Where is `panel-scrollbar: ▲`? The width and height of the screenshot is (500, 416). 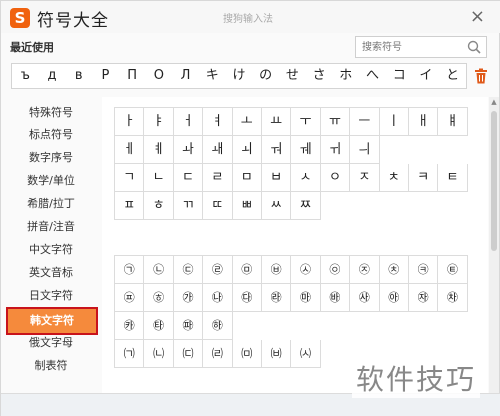 panel-scrollbar: ▲ is located at coordinates (494, 245).